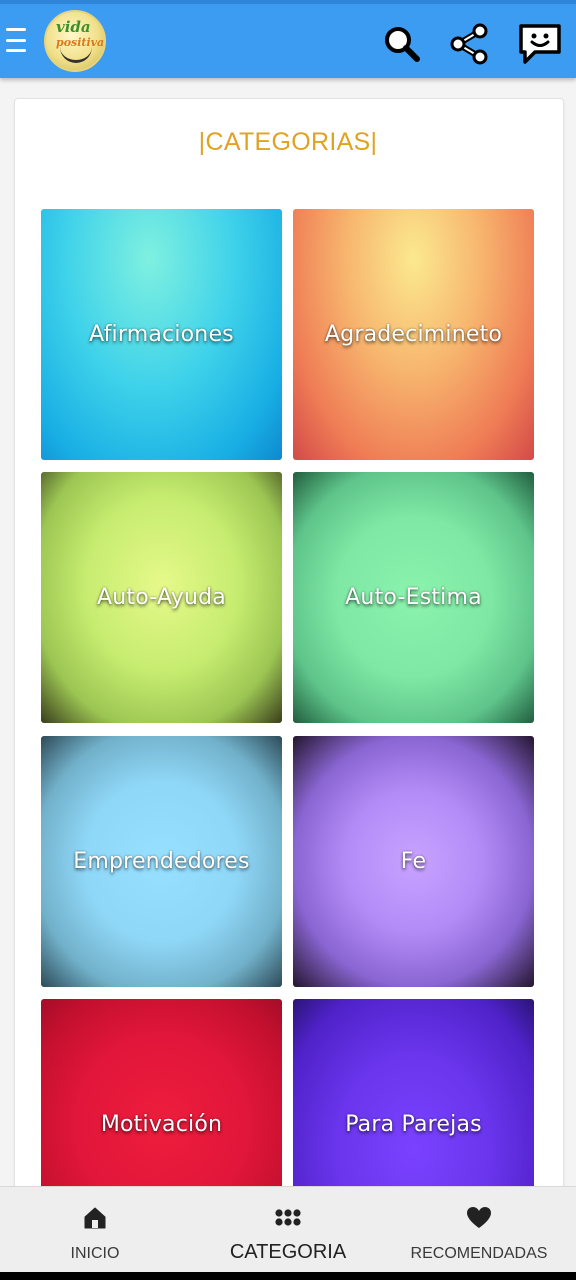 The width and height of the screenshot is (576, 1280). Describe the element at coordinates (76, 54) in the screenshot. I see `logo-smile` at that location.